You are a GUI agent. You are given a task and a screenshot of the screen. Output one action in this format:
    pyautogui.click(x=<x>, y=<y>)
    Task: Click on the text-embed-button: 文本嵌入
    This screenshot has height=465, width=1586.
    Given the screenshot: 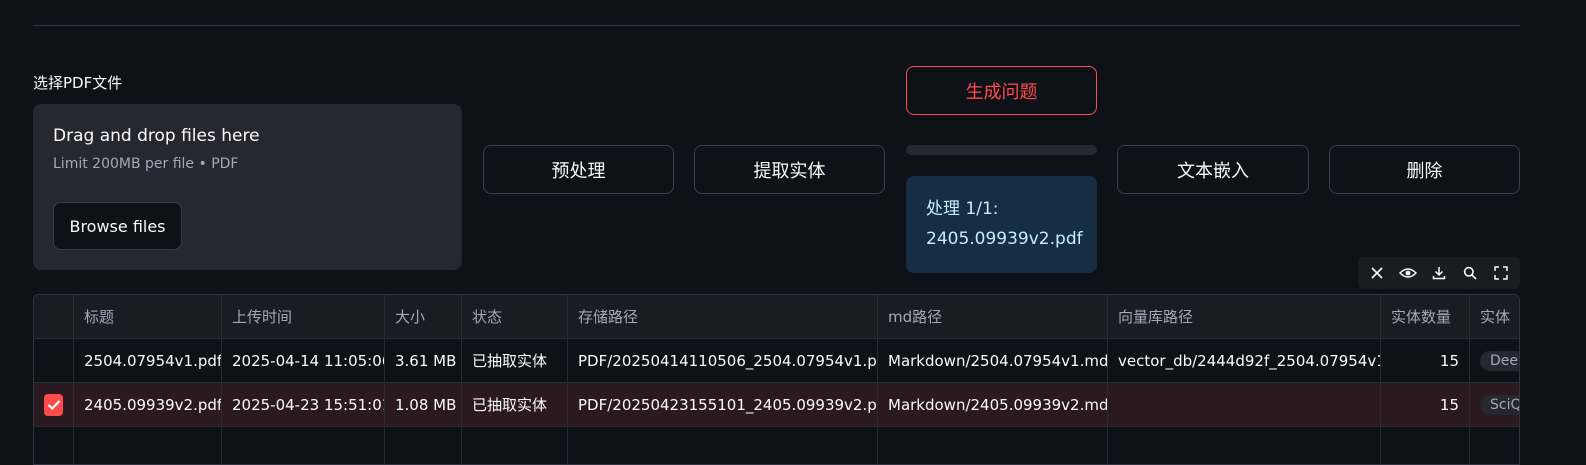 What is the action you would take?
    pyautogui.click(x=1213, y=169)
    